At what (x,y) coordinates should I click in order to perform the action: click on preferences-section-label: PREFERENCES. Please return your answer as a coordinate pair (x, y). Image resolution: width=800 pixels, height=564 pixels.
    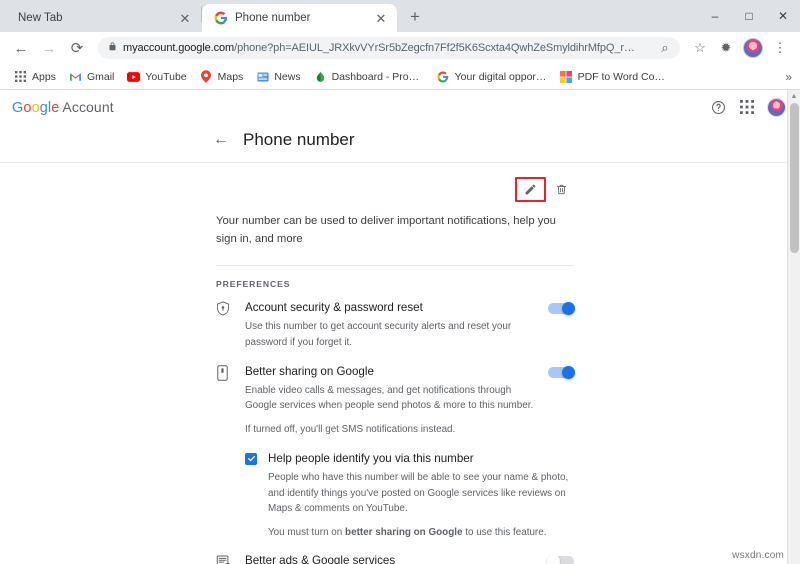
    Looking at the image, I should click on (395, 277).